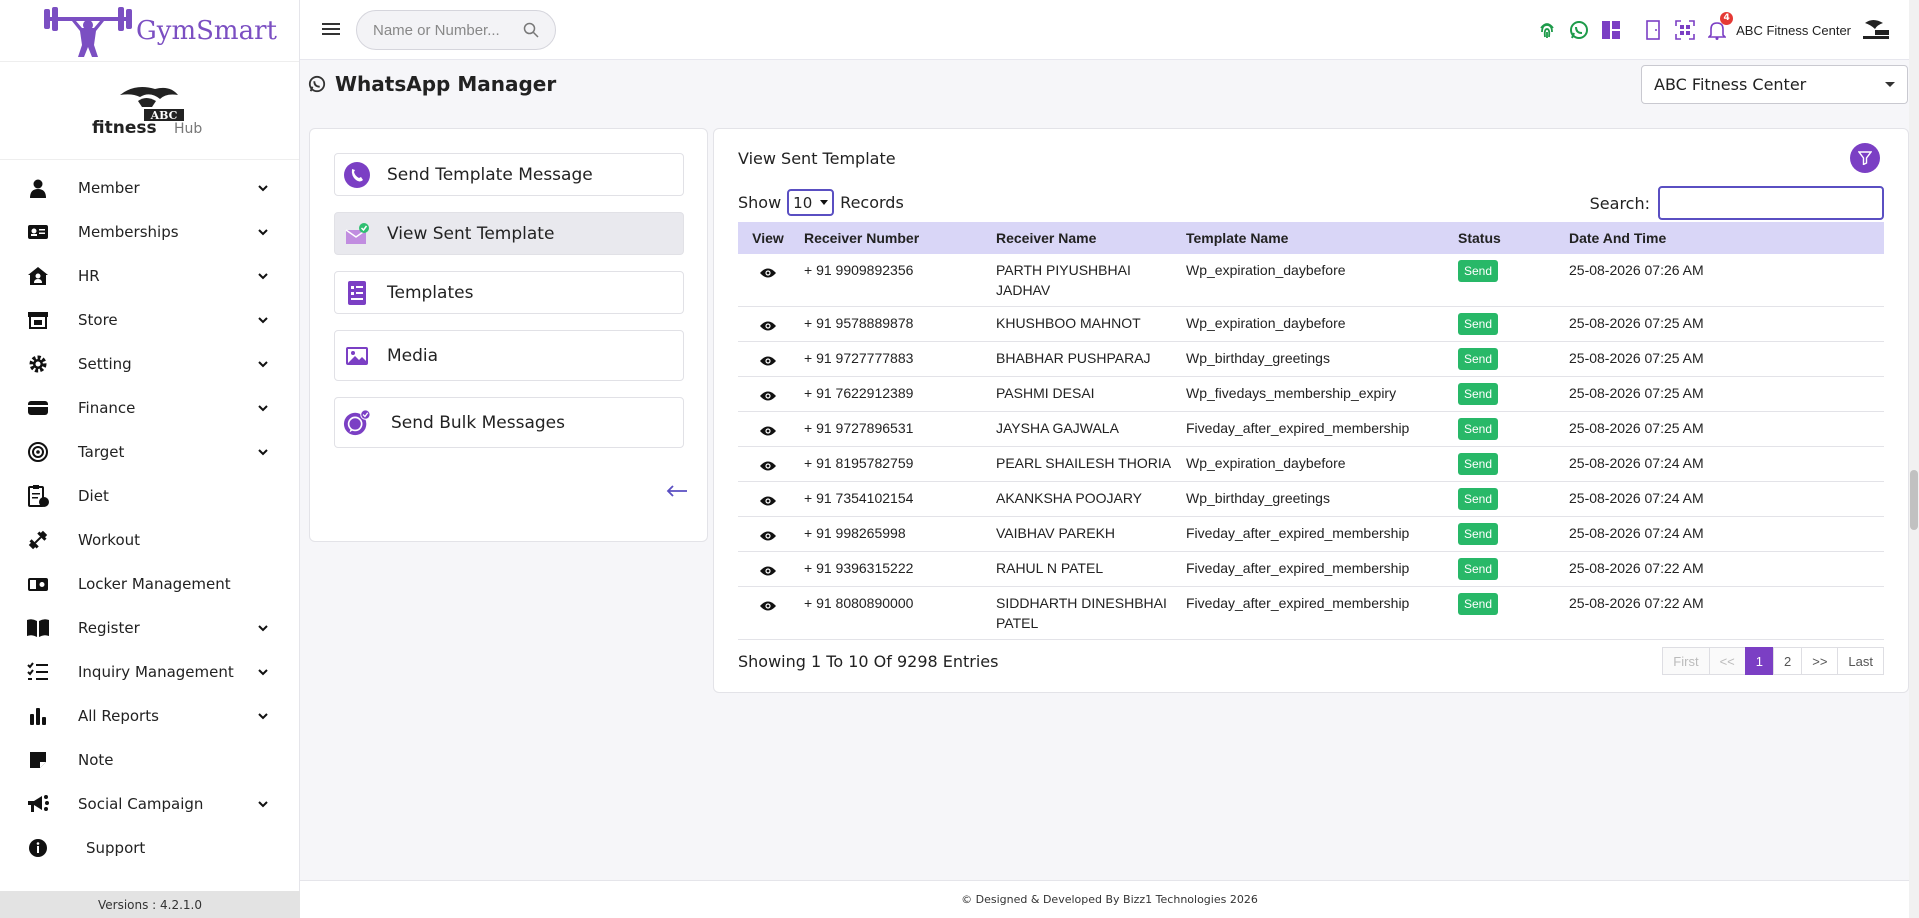  What do you see at coordinates (894, 464) in the screenshot?
I see `receiver-number: + 91 8195782759` at bounding box center [894, 464].